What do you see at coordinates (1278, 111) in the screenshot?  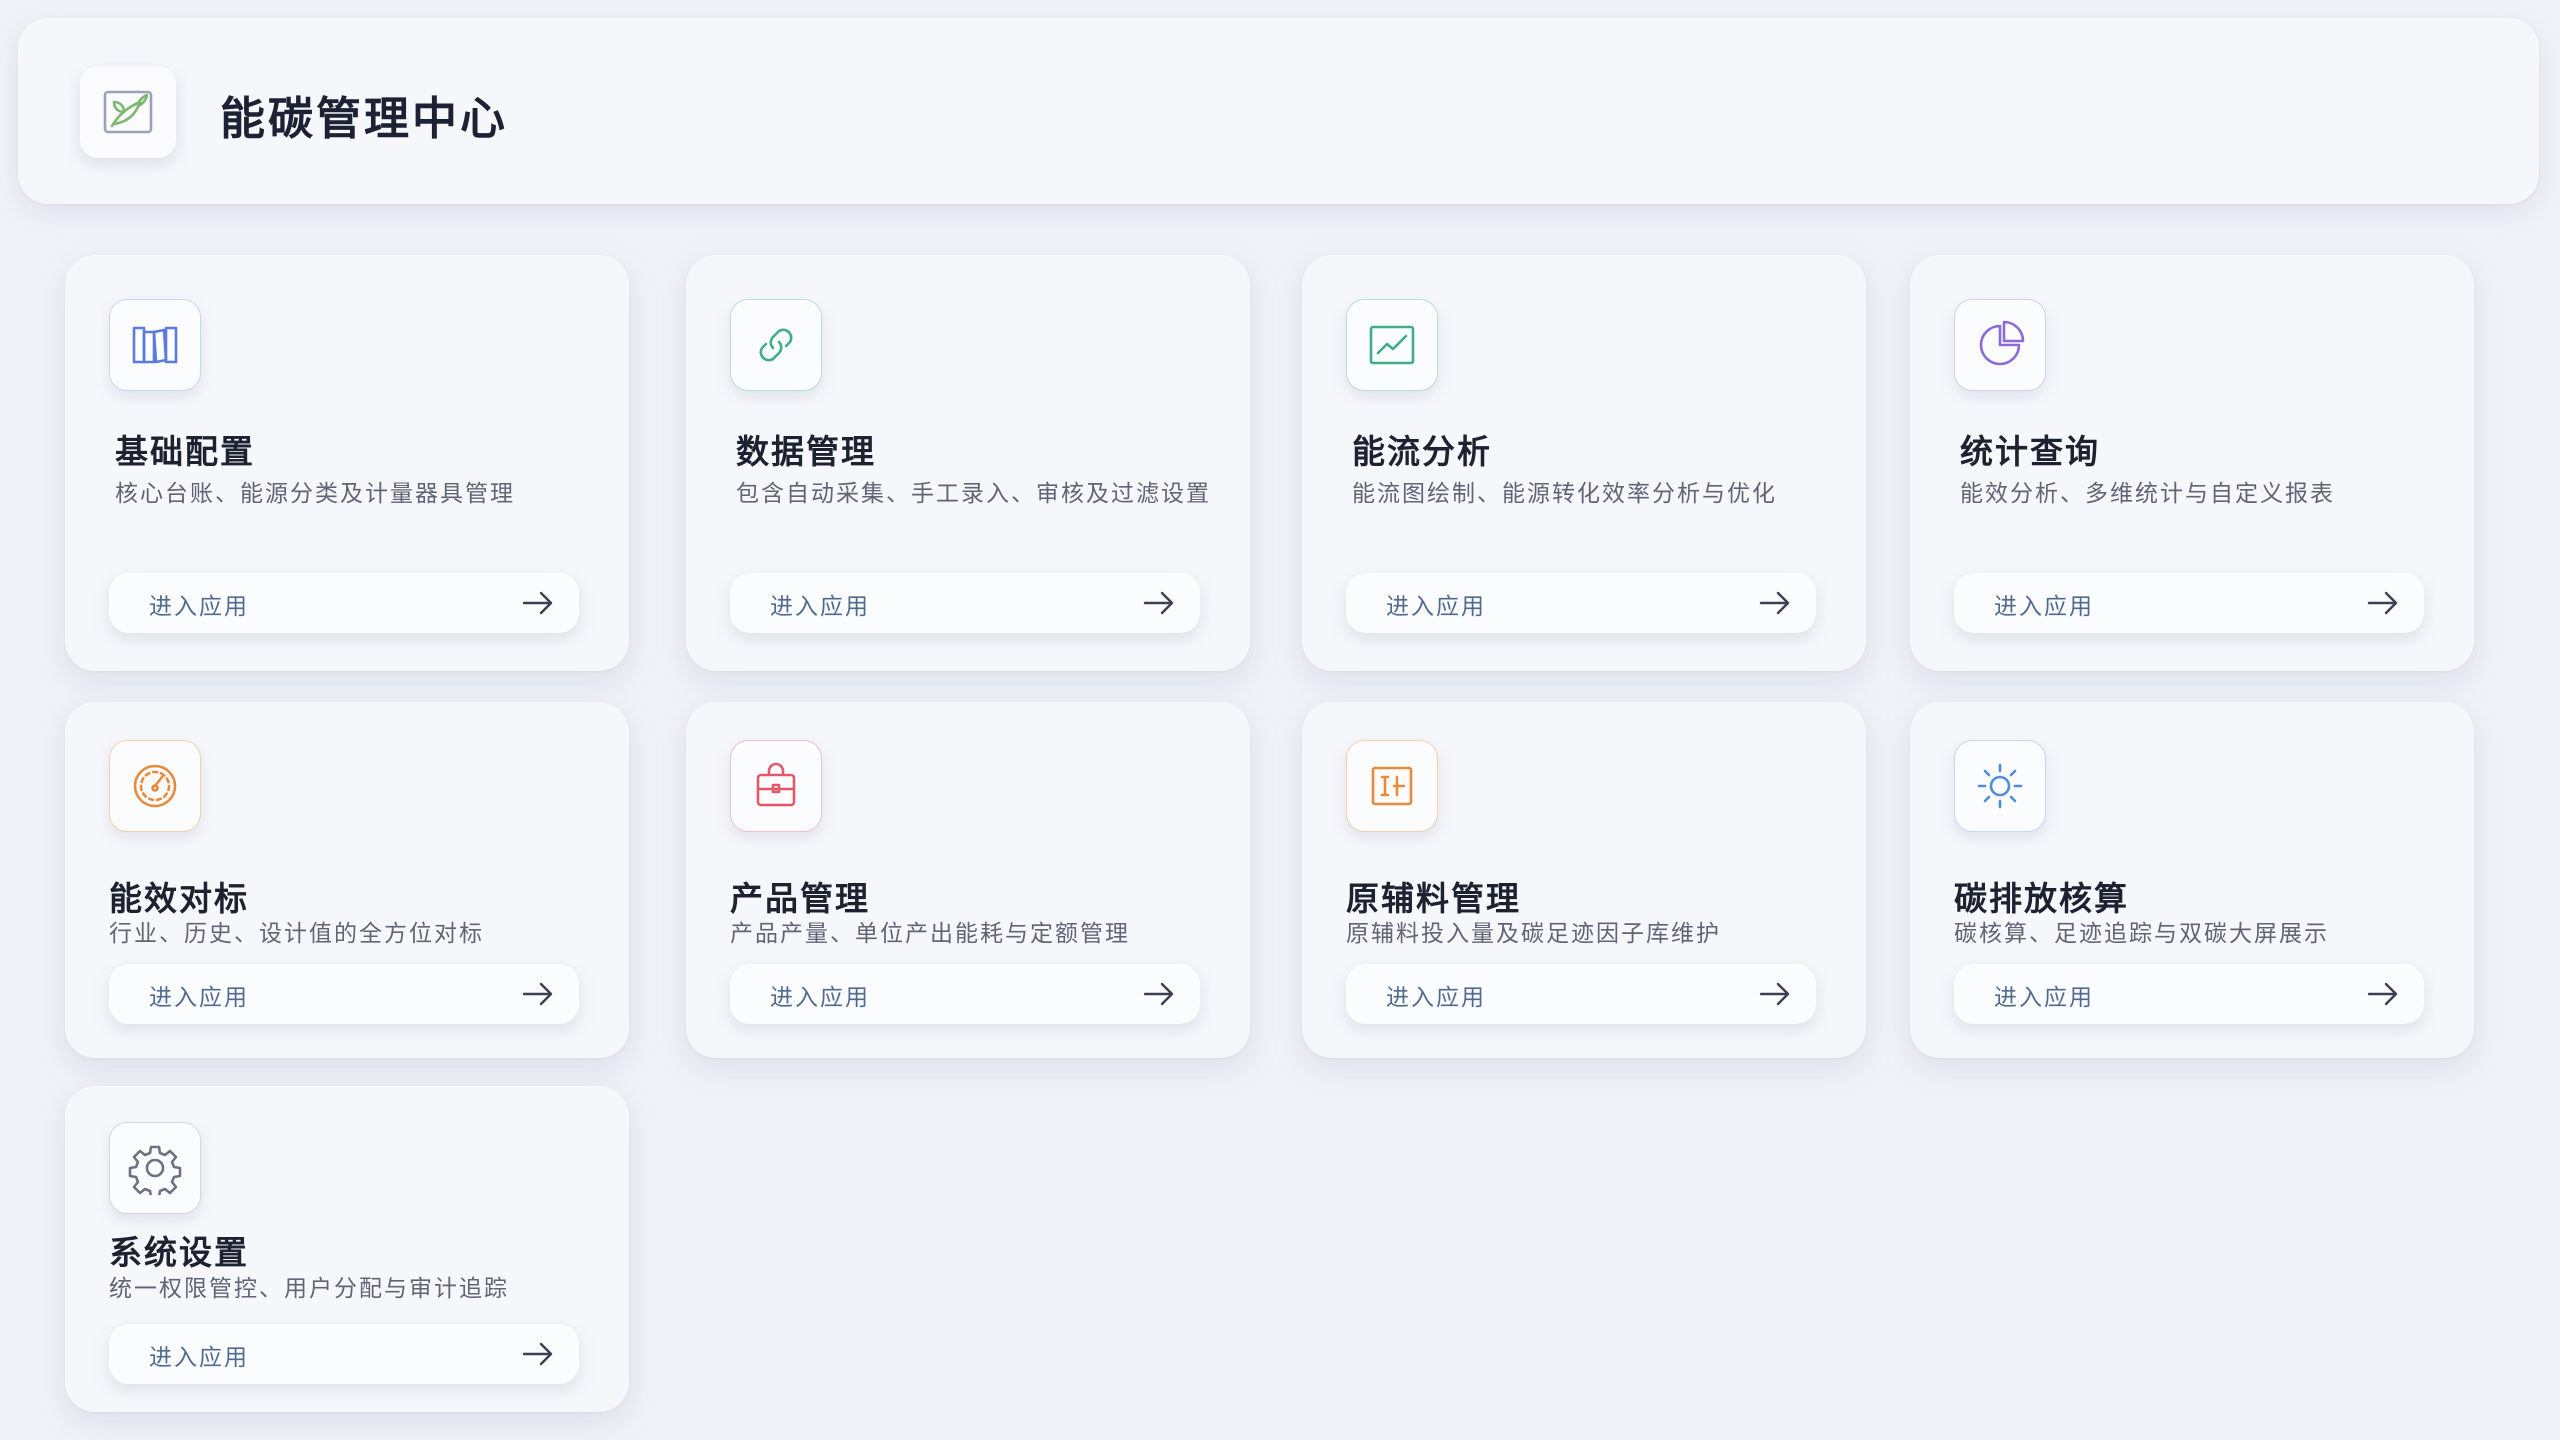 I see `app-header: 能碳管理中心` at bounding box center [1278, 111].